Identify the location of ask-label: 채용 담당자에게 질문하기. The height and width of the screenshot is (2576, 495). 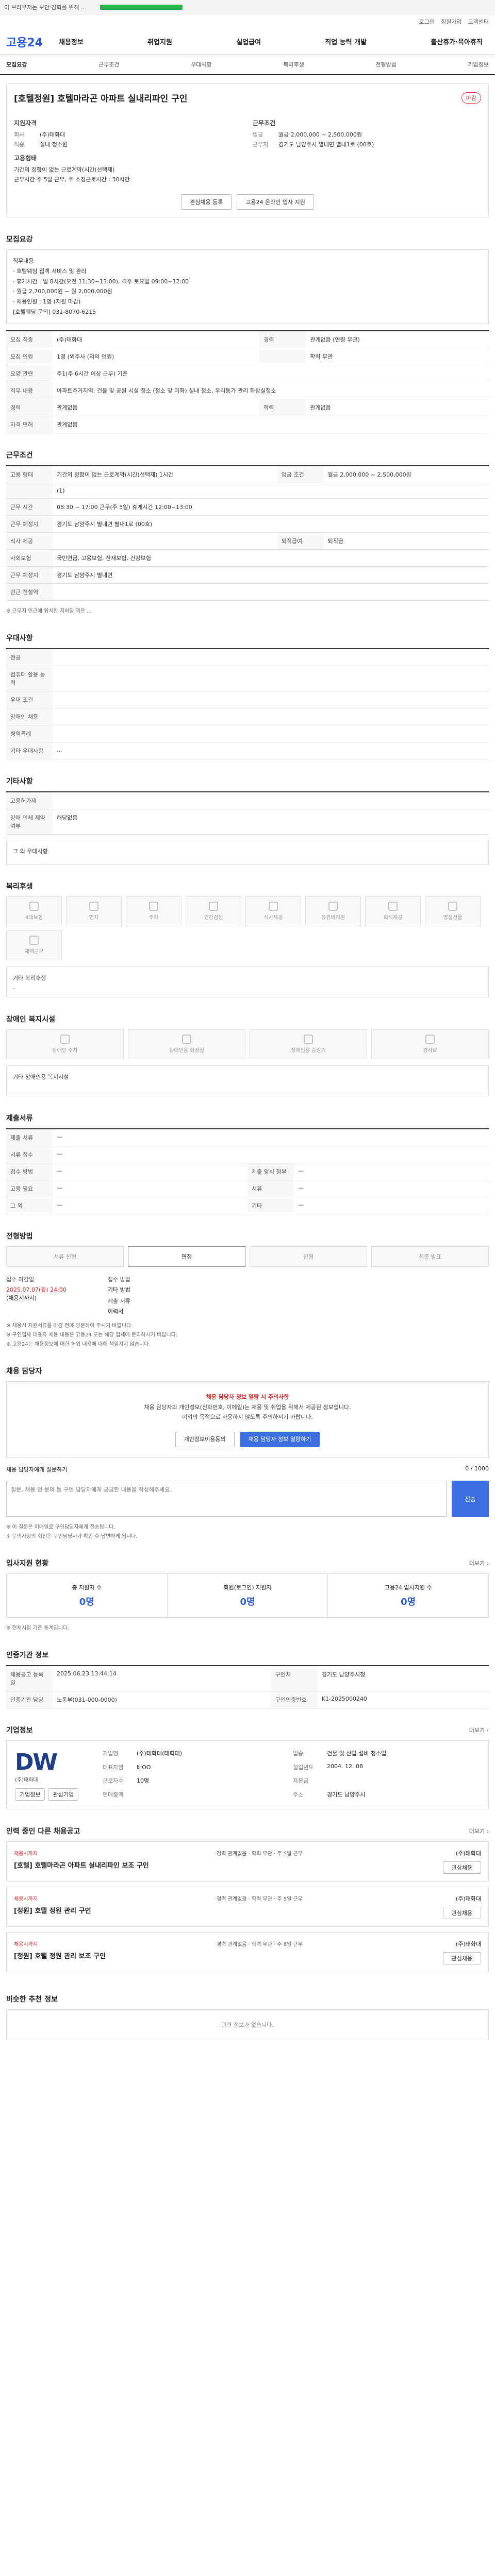
(37, 1470).